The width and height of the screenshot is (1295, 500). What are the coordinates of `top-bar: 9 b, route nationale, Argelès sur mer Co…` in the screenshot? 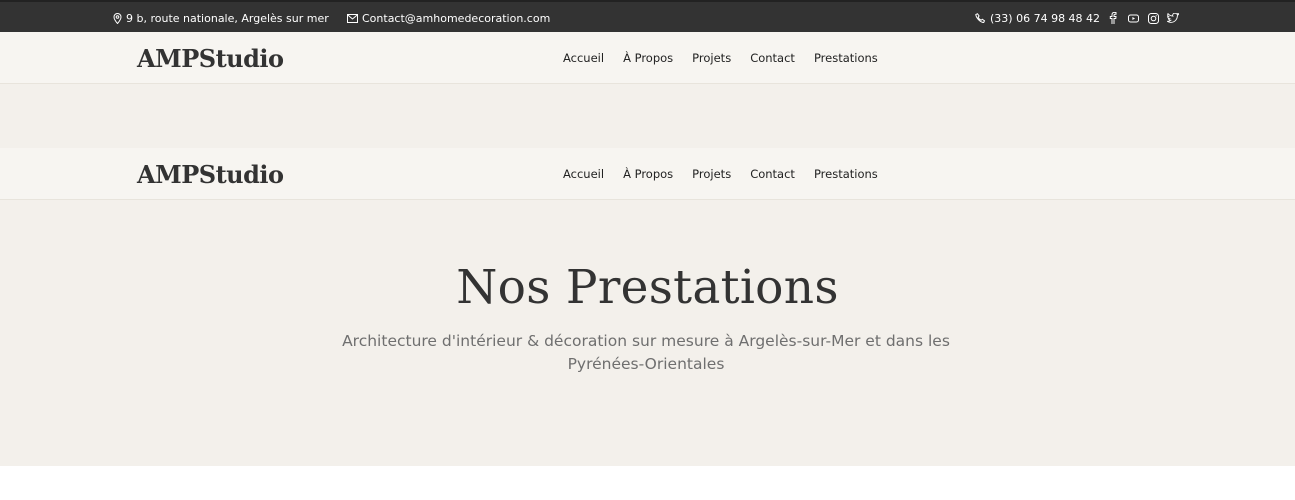 It's located at (647, 16).